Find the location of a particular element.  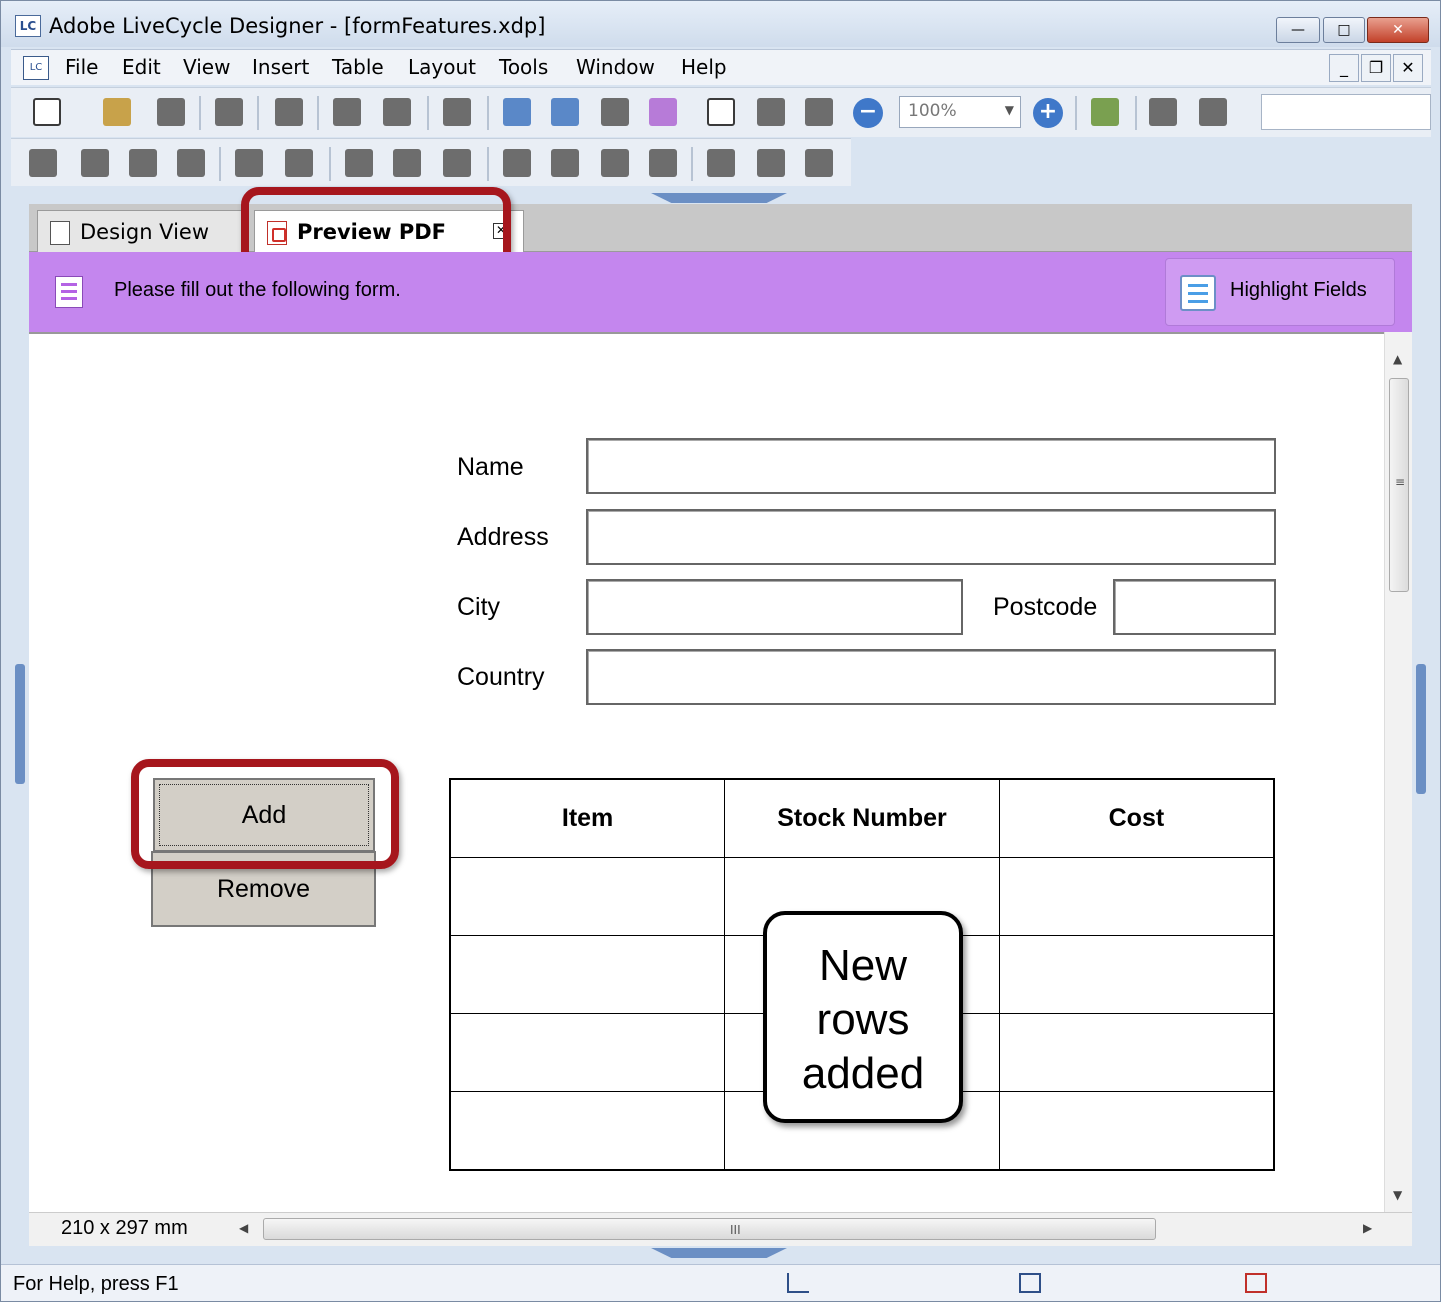

maximize-button: □ is located at coordinates (1344, 30).